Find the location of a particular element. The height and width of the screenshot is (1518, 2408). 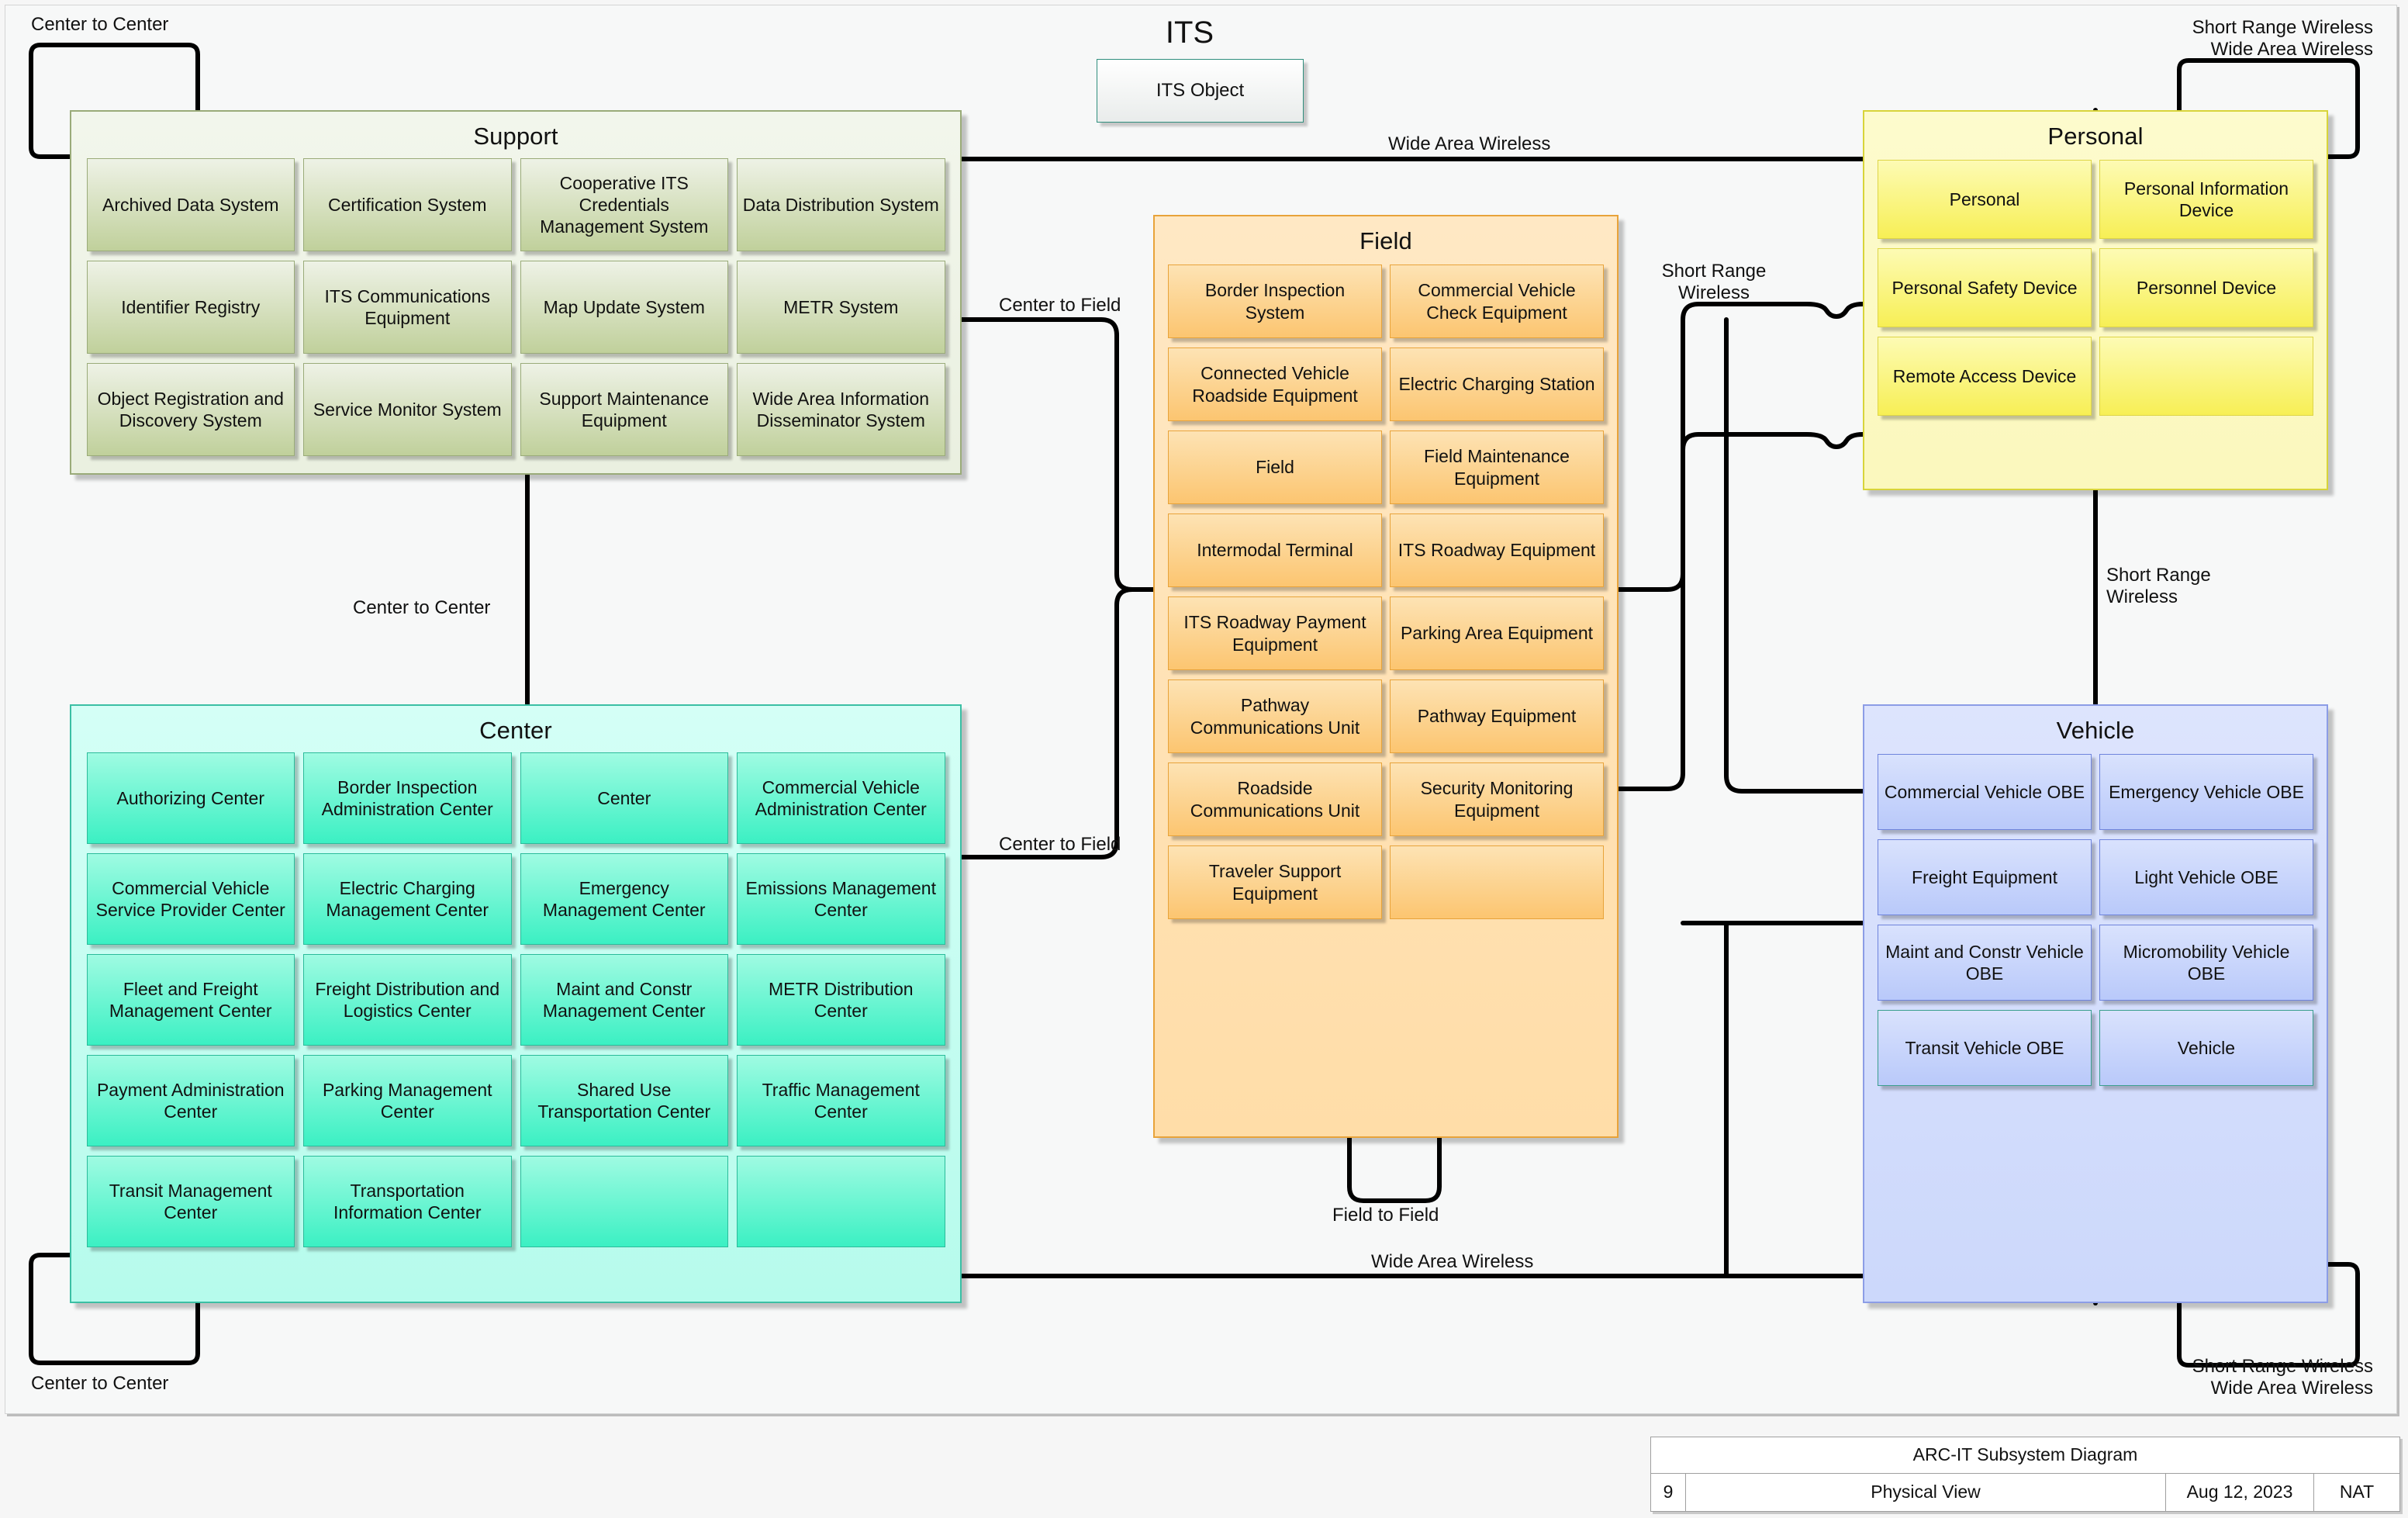

subsystem-cell: Certification System is located at coordinates (407, 204).